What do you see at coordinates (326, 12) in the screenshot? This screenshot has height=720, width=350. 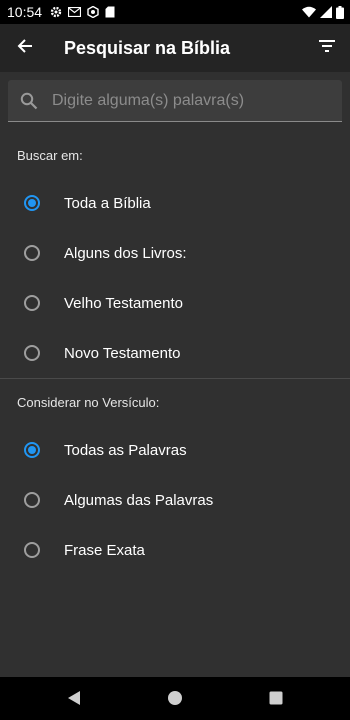 I see `signal-icon` at bounding box center [326, 12].